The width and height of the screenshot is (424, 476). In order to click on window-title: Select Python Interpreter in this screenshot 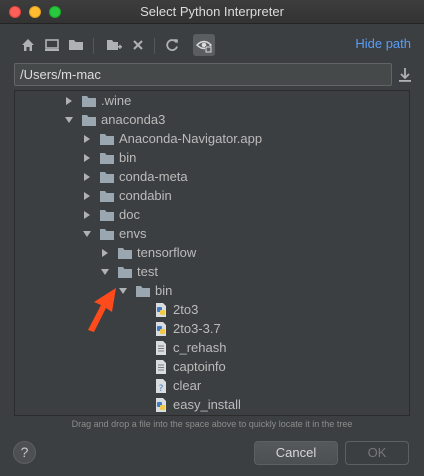, I will do `click(212, 11)`.